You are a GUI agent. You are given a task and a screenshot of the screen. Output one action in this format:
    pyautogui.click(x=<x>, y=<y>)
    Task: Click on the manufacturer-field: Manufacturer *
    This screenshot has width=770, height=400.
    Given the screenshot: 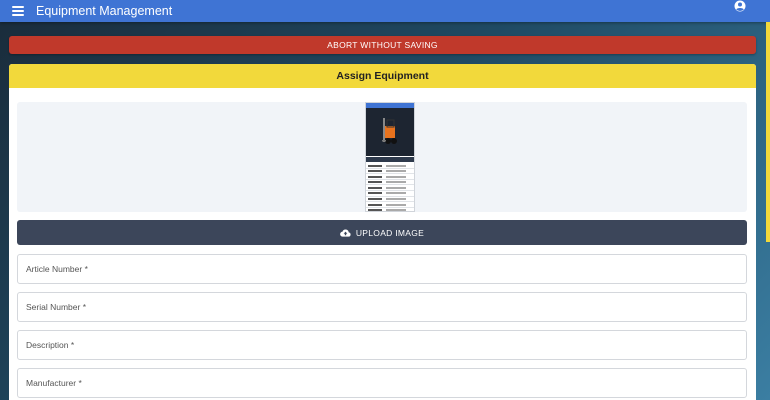 What is the action you would take?
    pyautogui.click(x=382, y=383)
    